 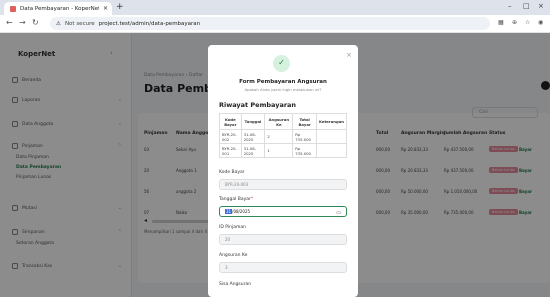 I want to click on kode-bayar-label: Kode Bayar, so click(x=232, y=172).